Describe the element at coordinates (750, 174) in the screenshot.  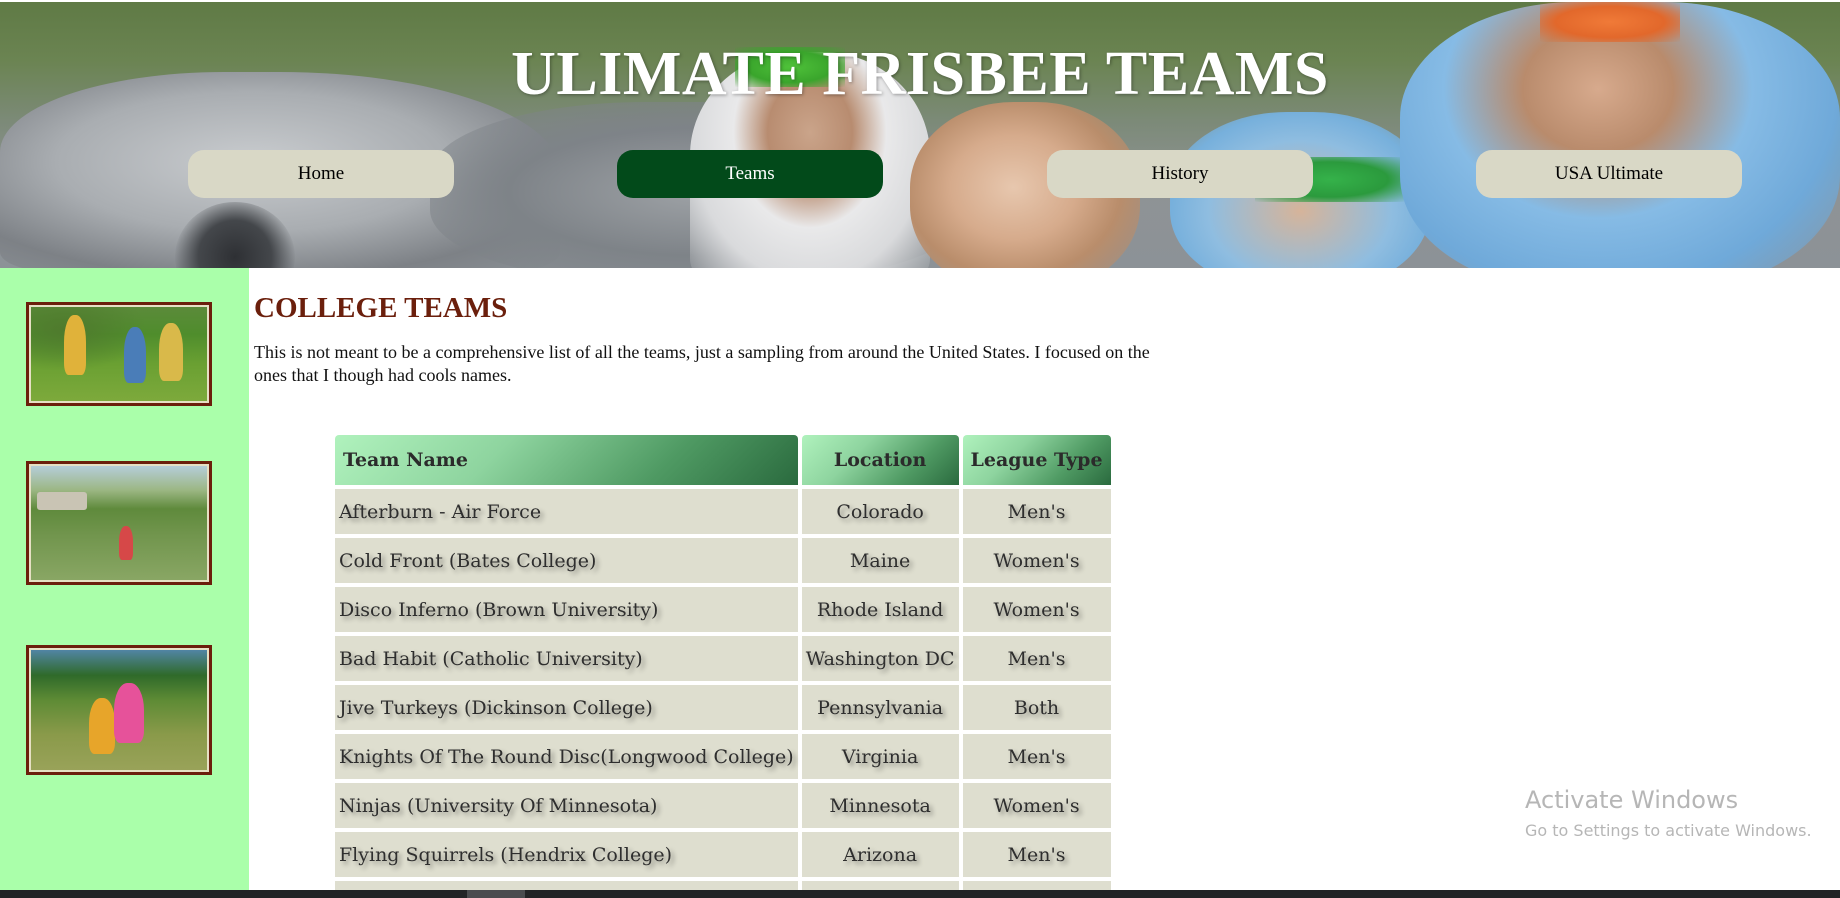
I see `nav-teams-button: Teams` at that location.